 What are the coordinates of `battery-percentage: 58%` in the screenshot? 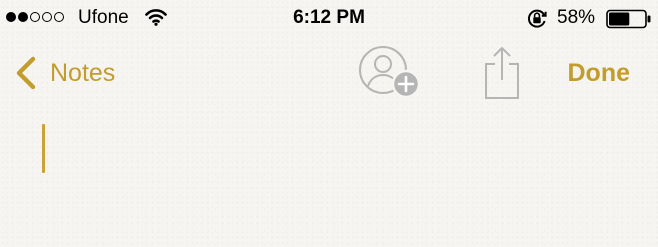 It's located at (576, 17).